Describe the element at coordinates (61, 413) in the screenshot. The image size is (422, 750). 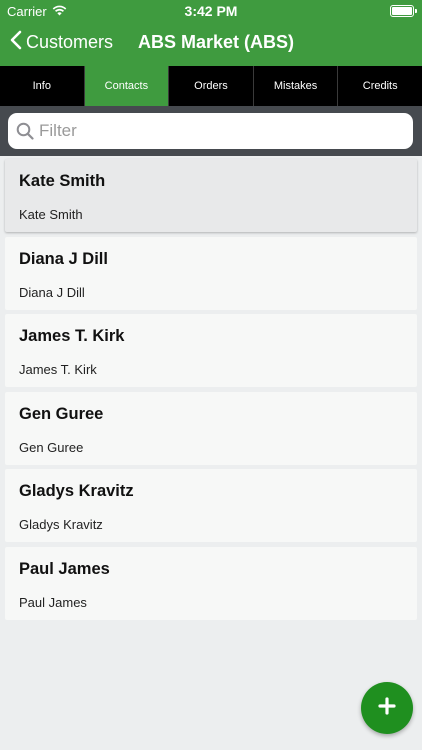
I see `contact-name: Gen Guree` at that location.